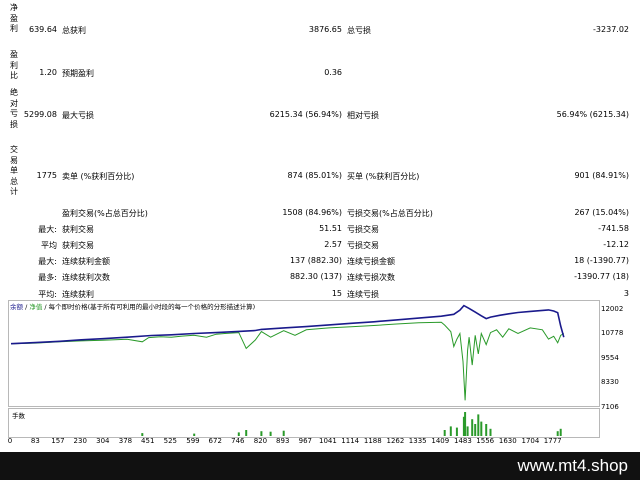 This screenshot has height=480, width=640. I want to click on y-tick: 7106, so click(610, 407).